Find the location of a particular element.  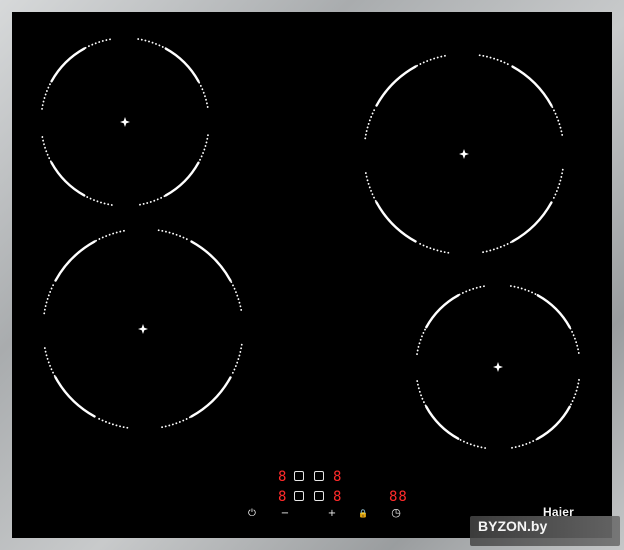

left-zone-display-bottom: 8 is located at coordinates (283, 497).